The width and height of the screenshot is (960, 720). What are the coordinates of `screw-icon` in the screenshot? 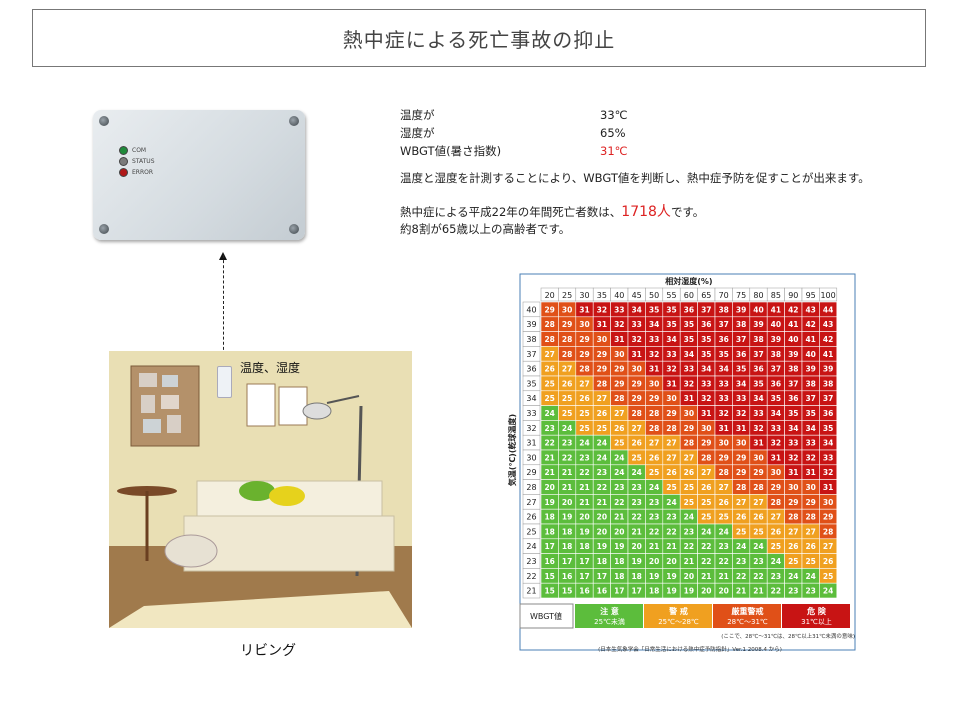 It's located at (294, 121).